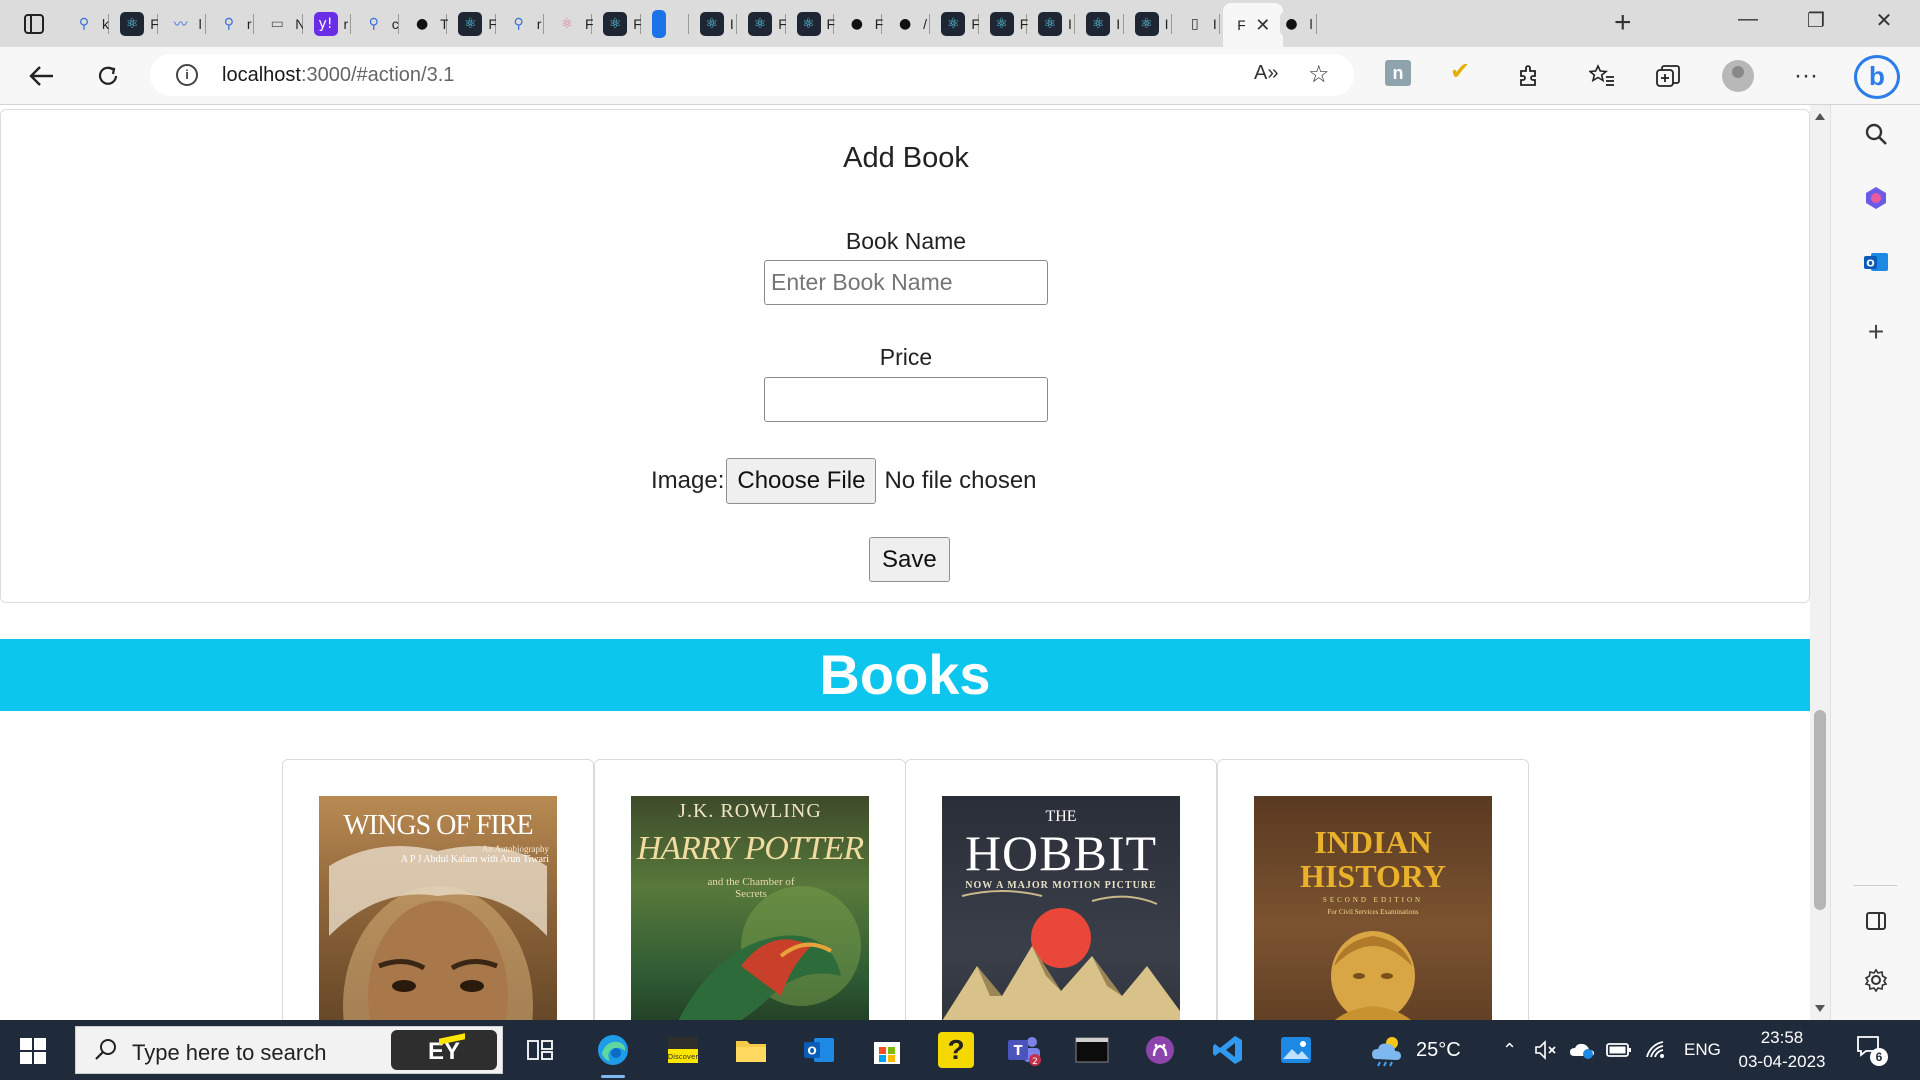 This screenshot has height=1080, width=1920. Describe the element at coordinates (1876, 198) in the screenshot. I see `shapes-icon` at that location.